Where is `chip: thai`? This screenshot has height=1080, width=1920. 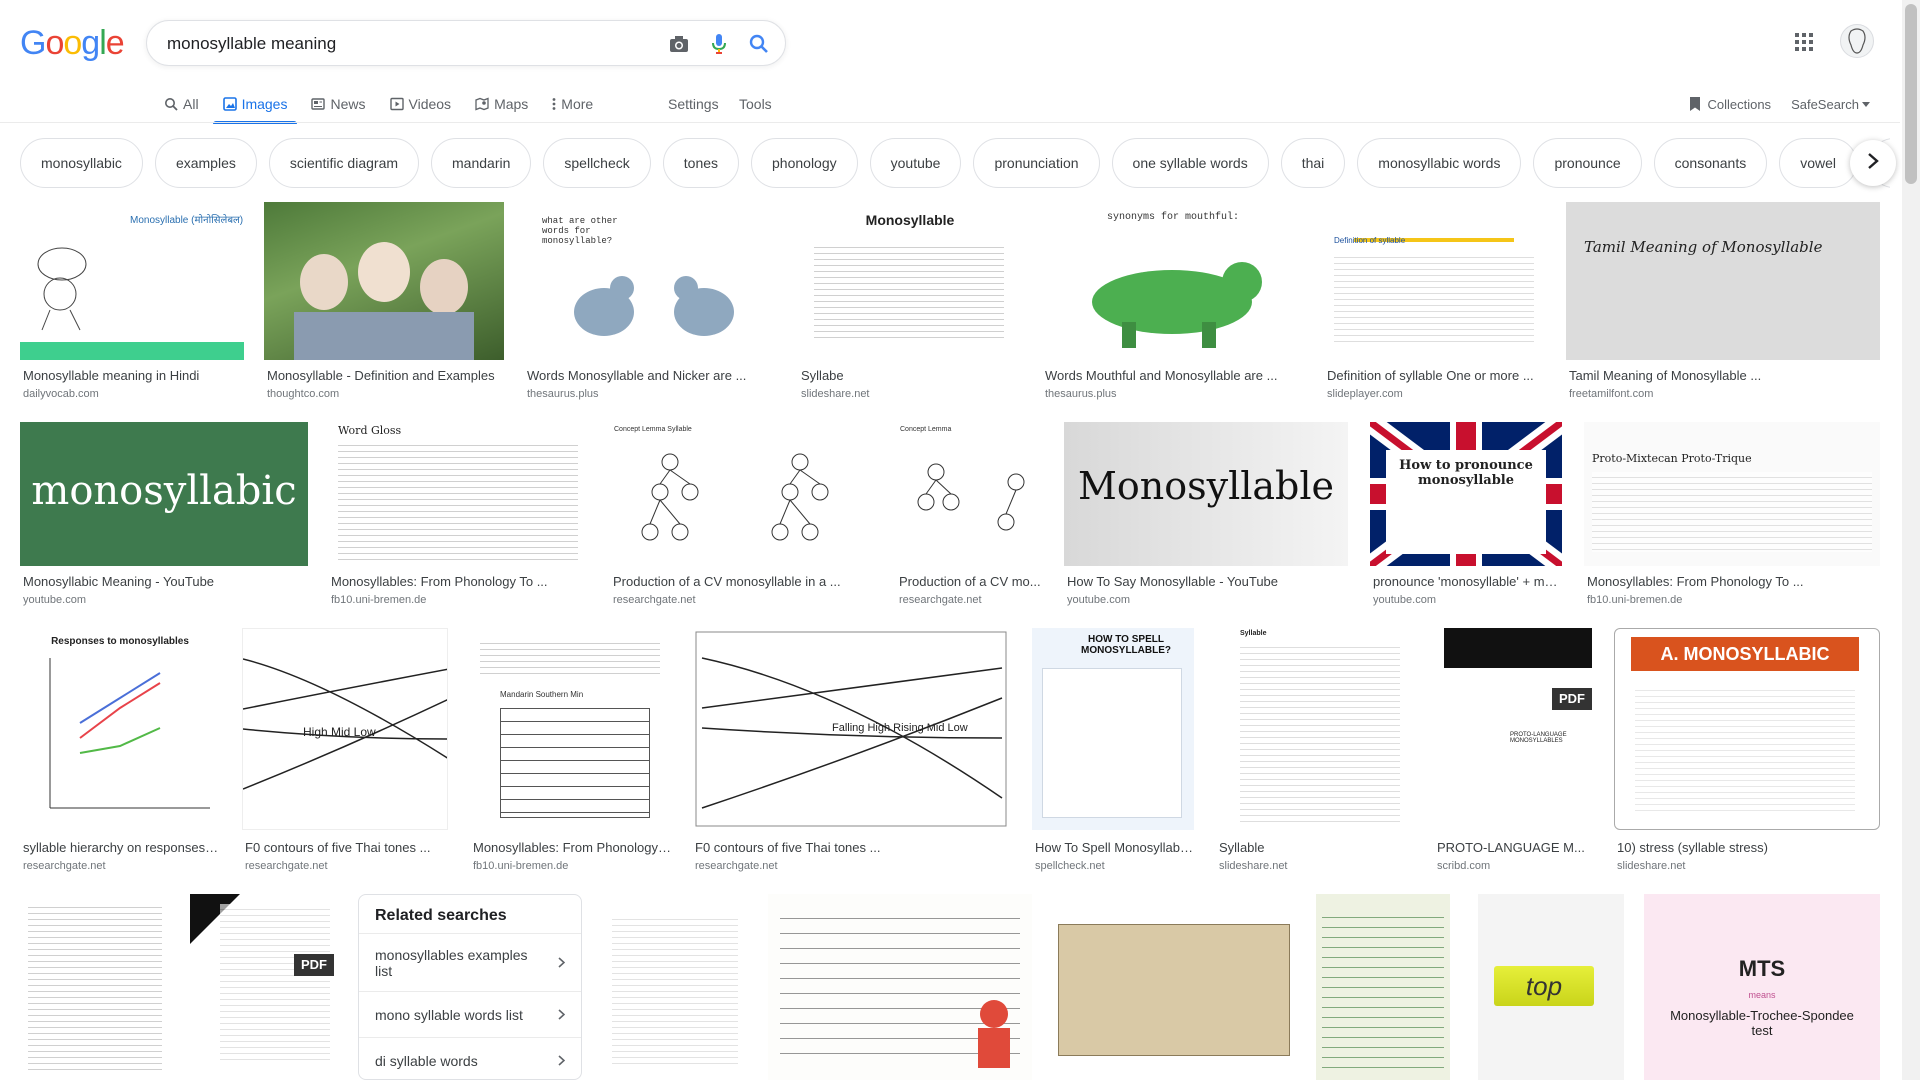
chip: thai is located at coordinates (1313, 163).